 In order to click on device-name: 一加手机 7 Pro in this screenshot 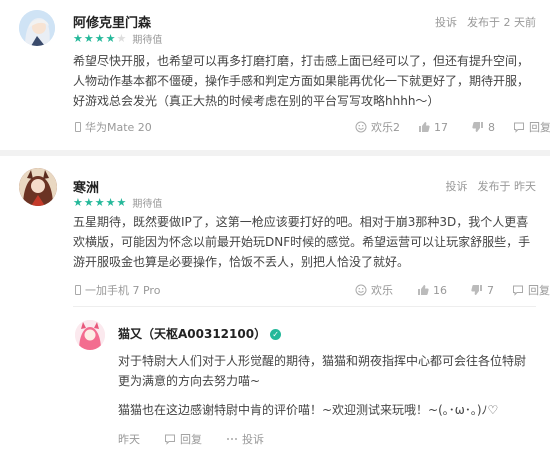, I will do `click(123, 290)`.